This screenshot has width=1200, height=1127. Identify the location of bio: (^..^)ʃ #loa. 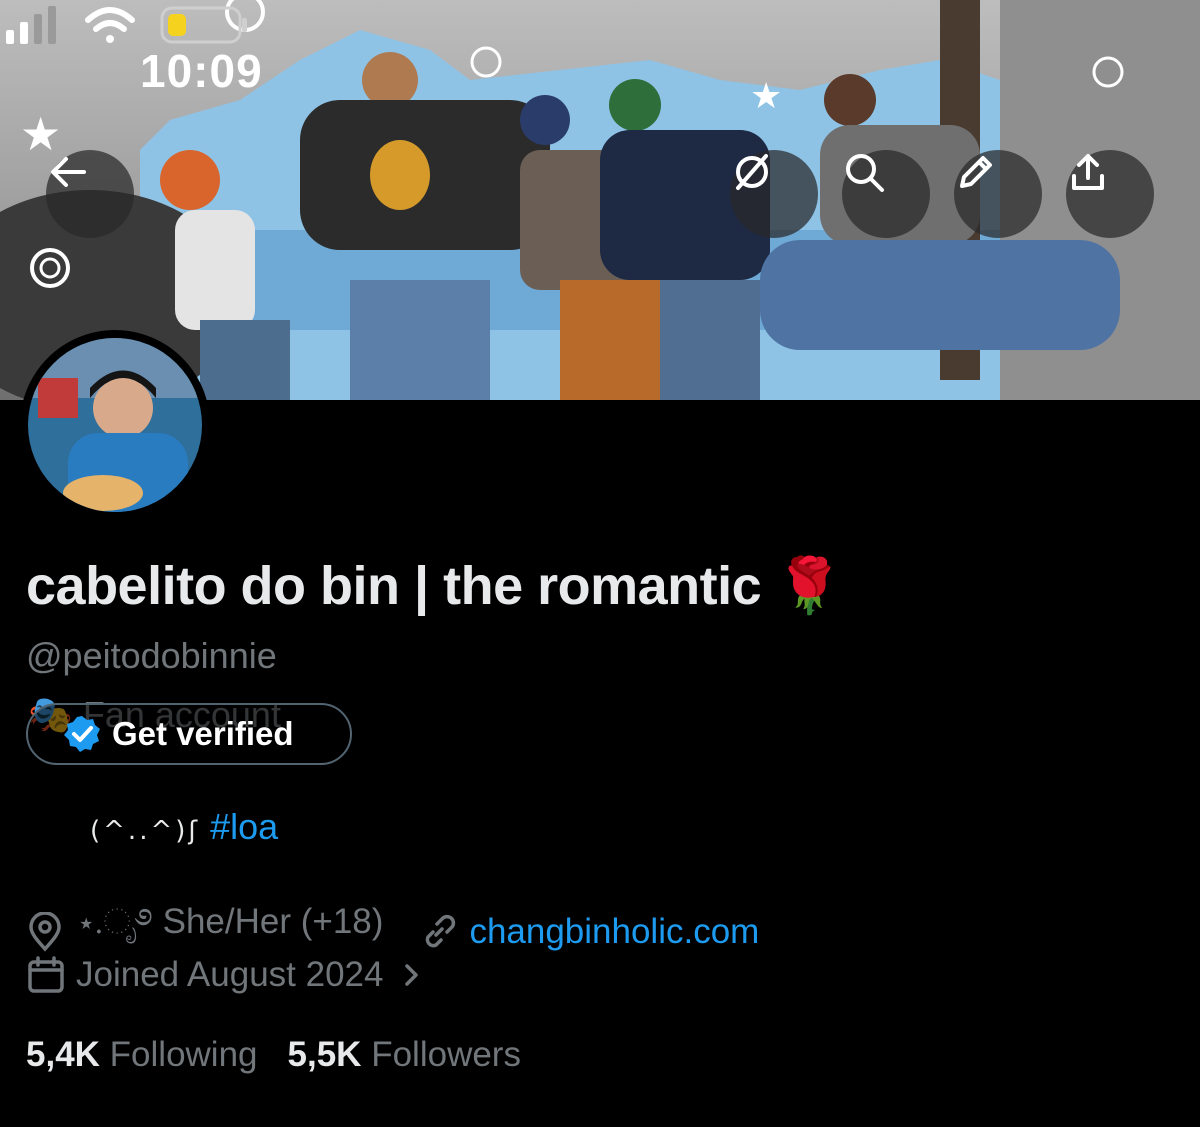
(184, 827).